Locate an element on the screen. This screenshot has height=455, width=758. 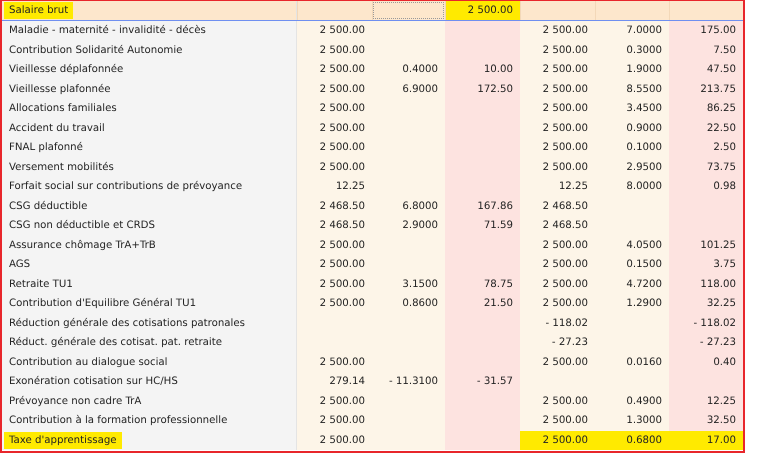
row-label: Contribution au dialogue social is located at coordinates (88, 363).